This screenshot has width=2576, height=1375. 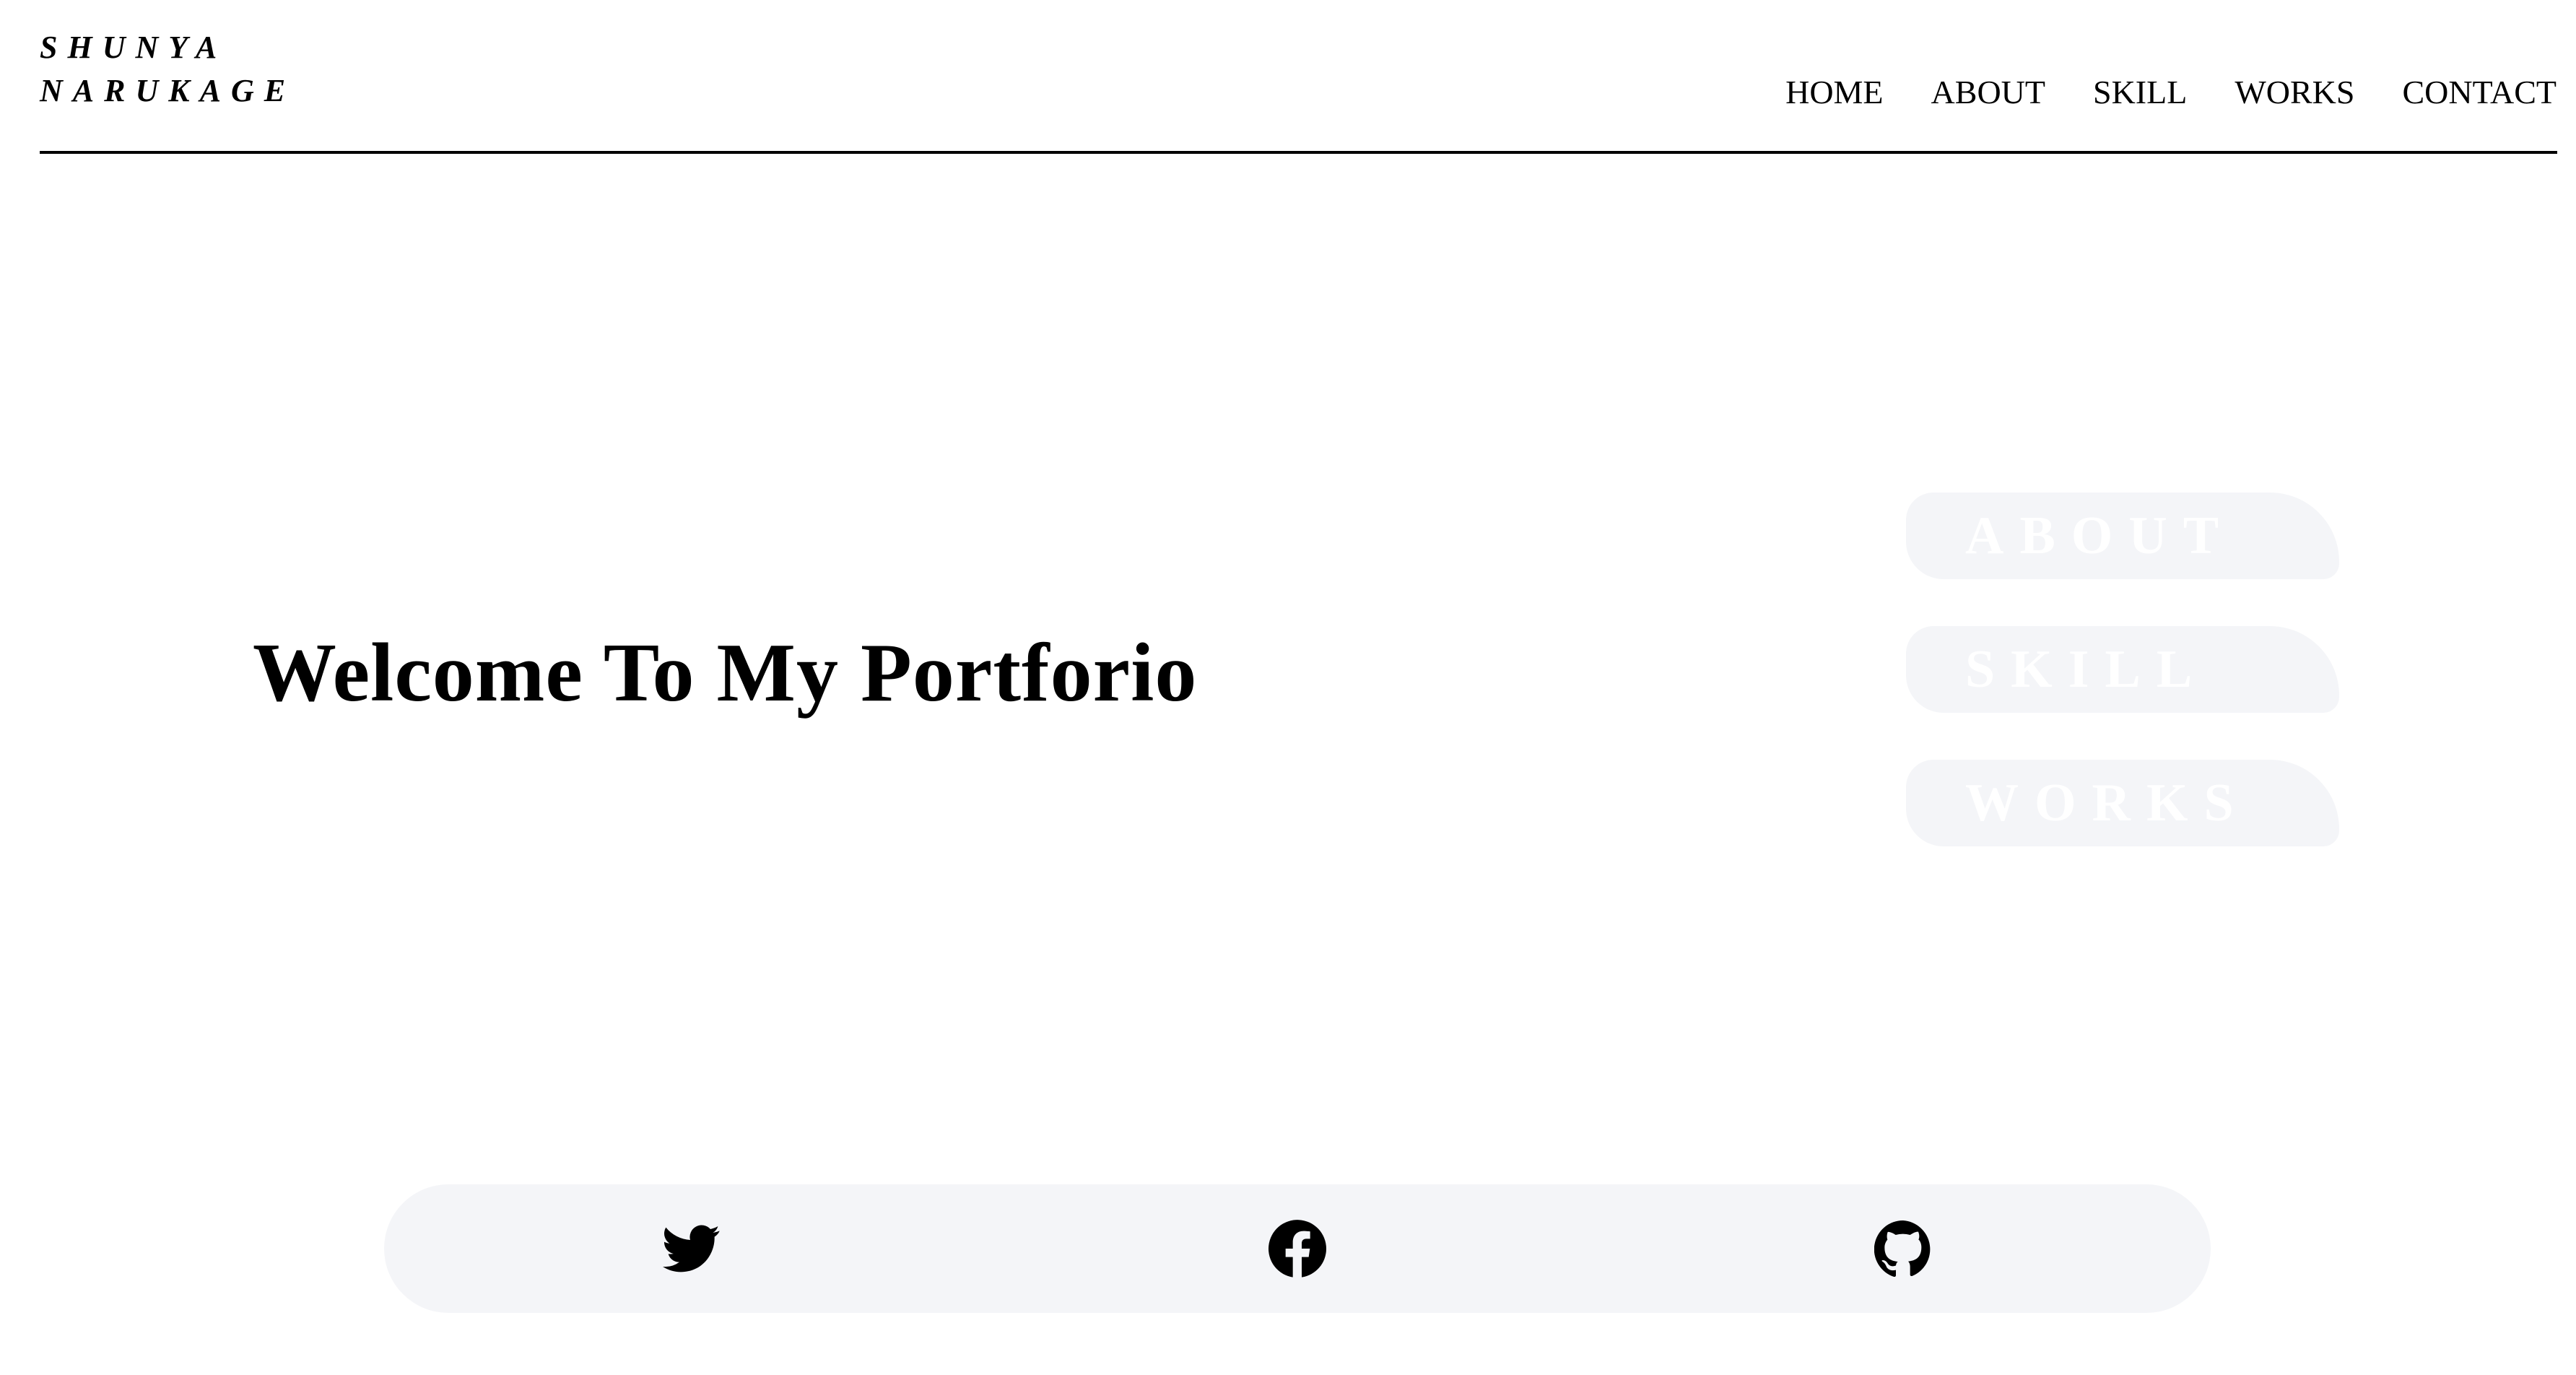 What do you see at coordinates (2140, 92) in the screenshot?
I see `nav-skill-link: SKILL` at bounding box center [2140, 92].